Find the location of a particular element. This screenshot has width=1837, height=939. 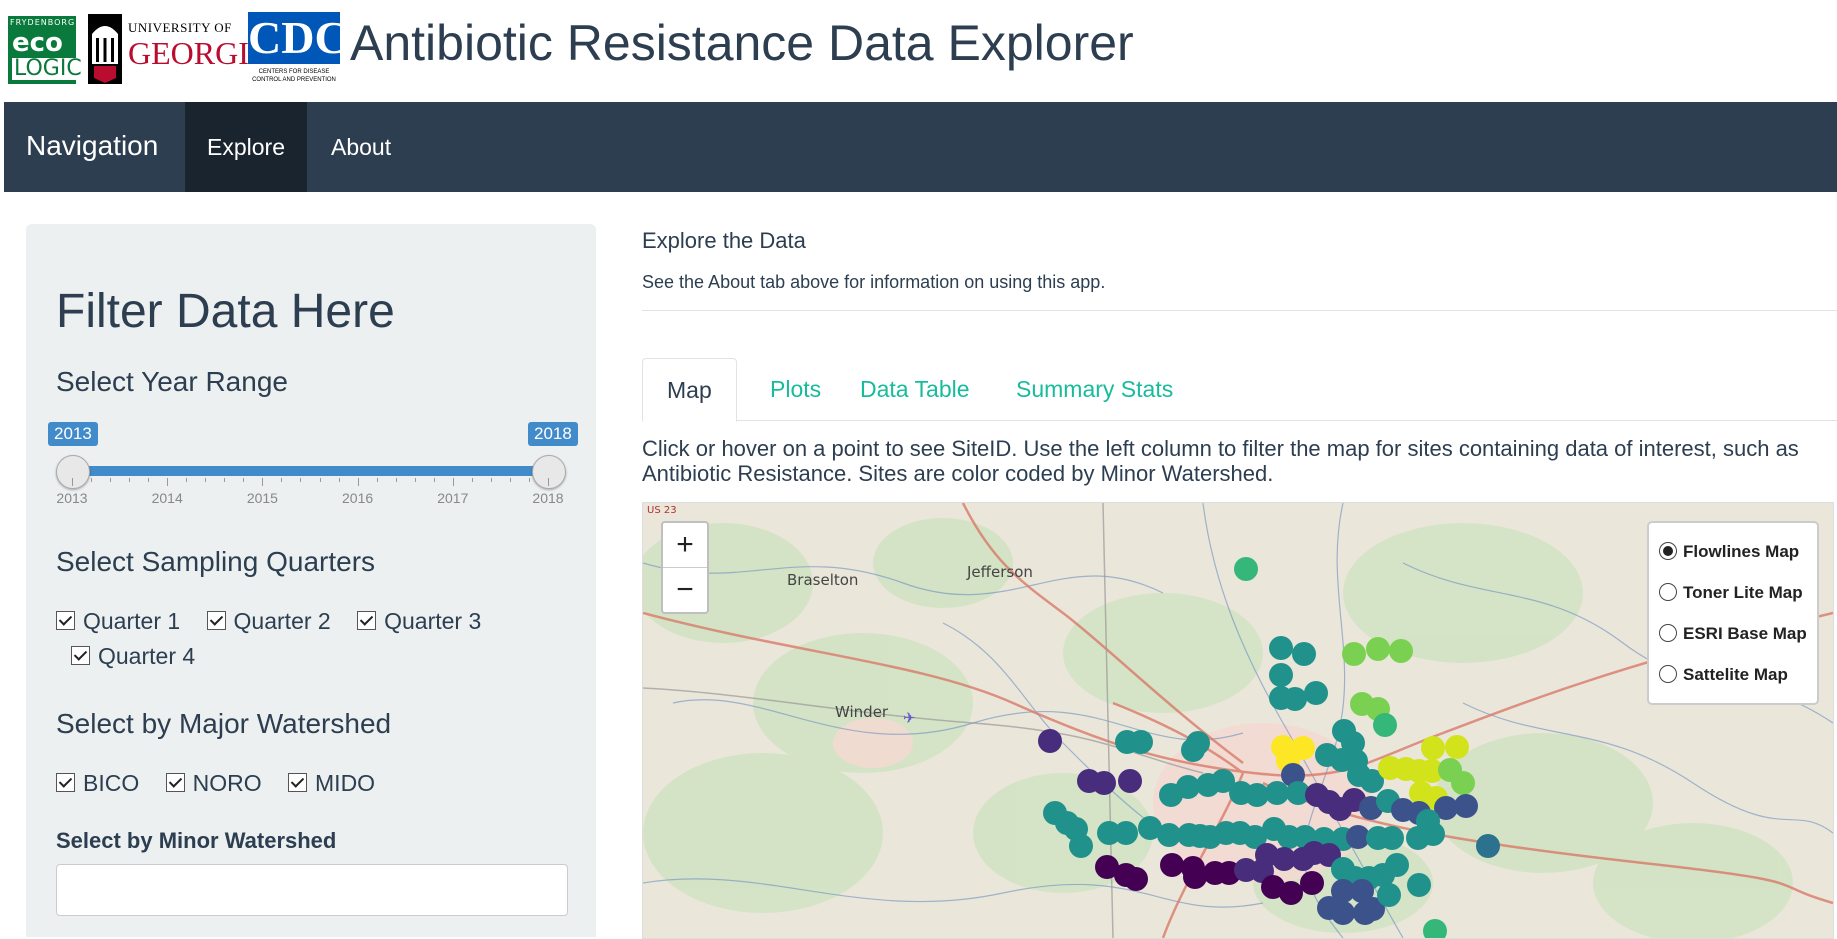

quarters-heading: Select Sampling Quarters is located at coordinates (216, 561).